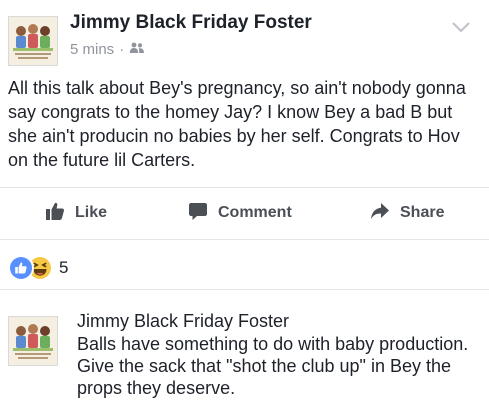 The height and width of the screenshot is (403, 489). What do you see at coordinates (64, 267) in the screenshot?
I see `reaction-count: 5` at bounding box center [64, 267].